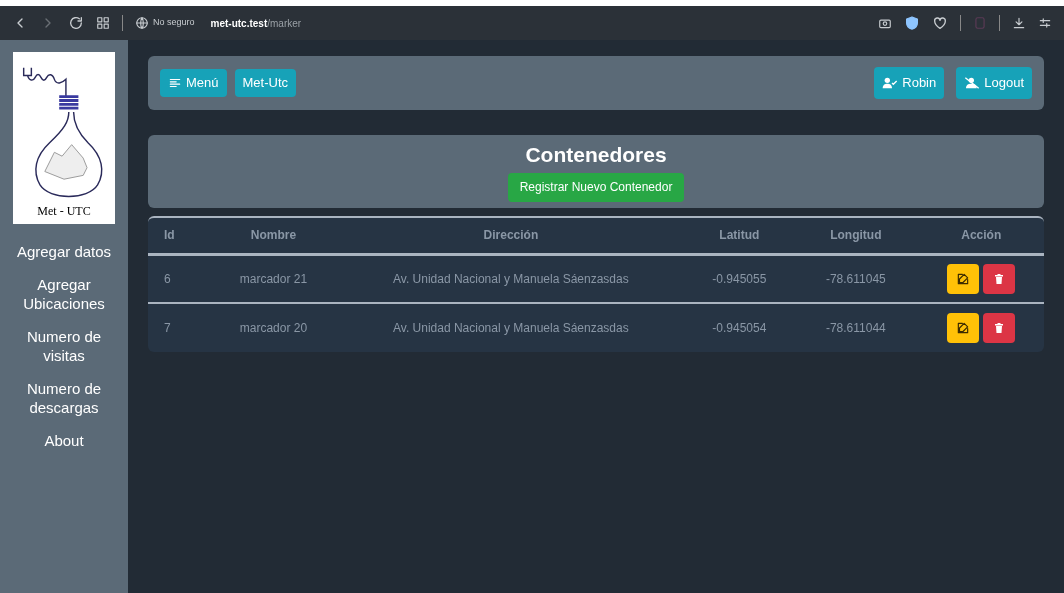 The width and height of the screenshot is (1064, 593). What do you see at coordinates (193, 83) in the screenshot?
I see `menu-button: Menú` at bounding box center [193, 83].